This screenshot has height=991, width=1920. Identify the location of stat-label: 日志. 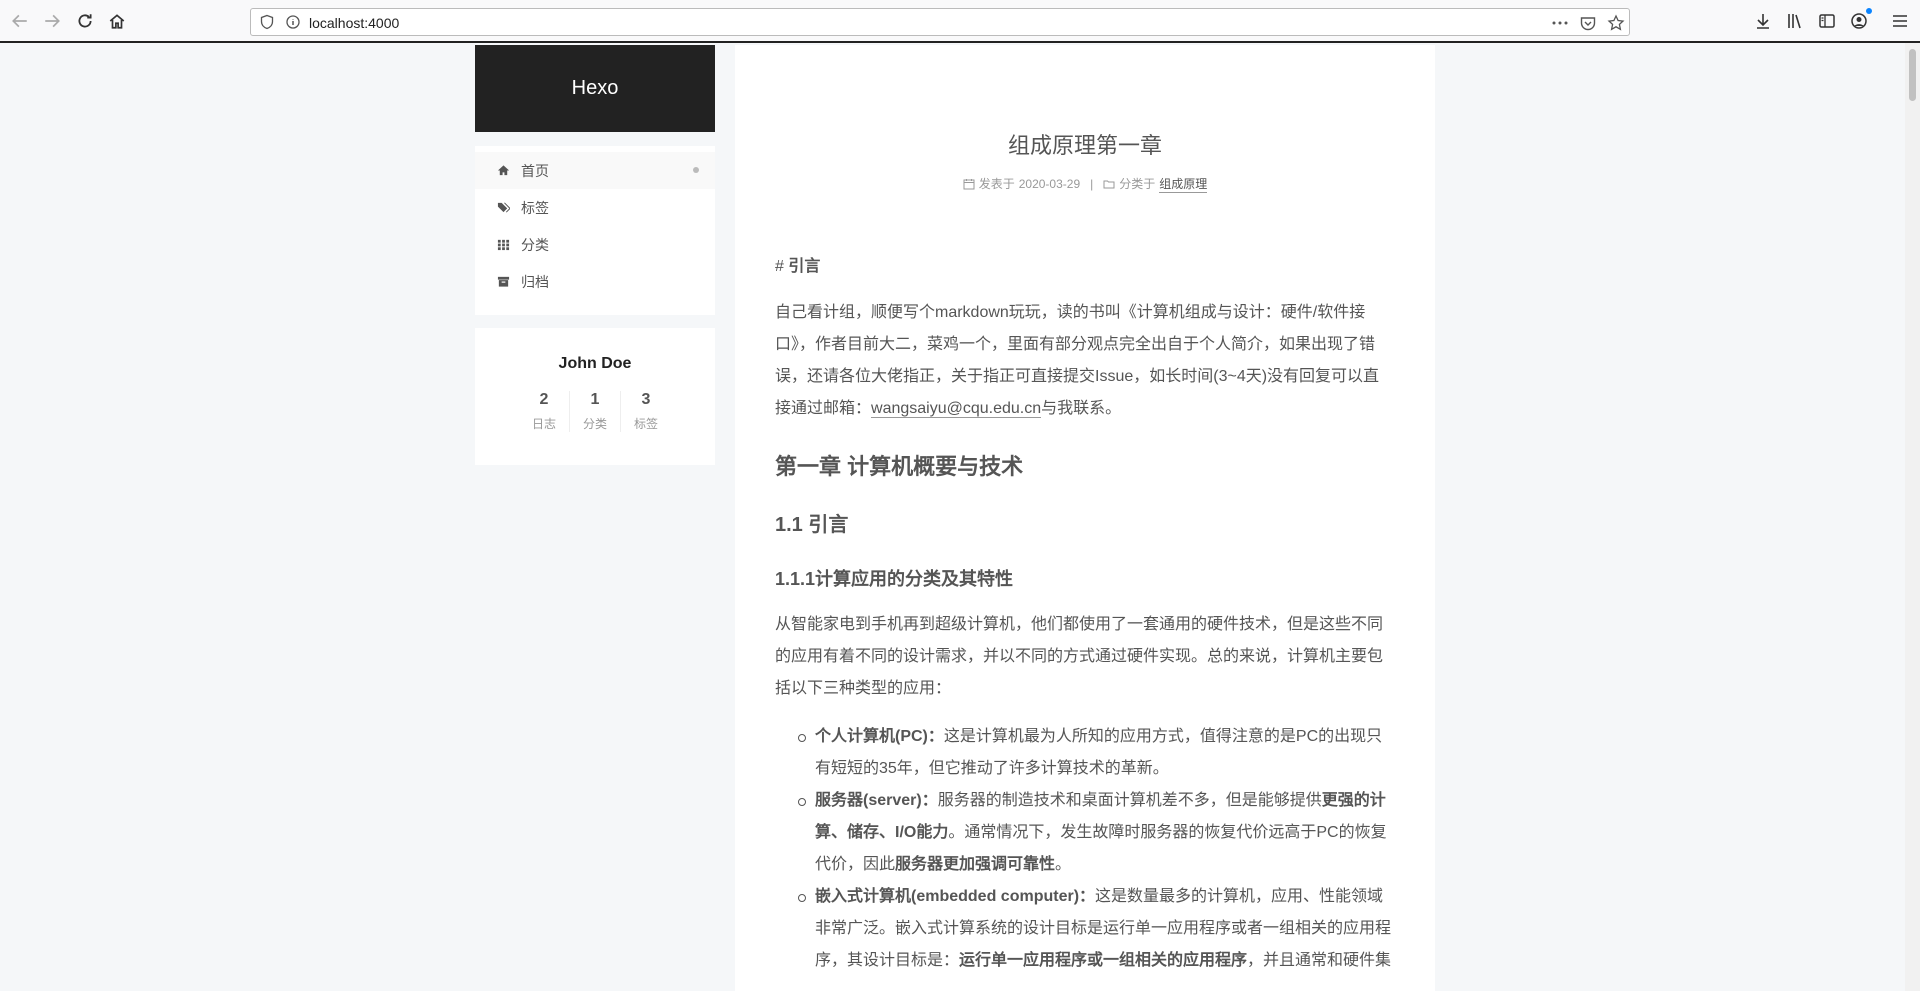
(543, 424).